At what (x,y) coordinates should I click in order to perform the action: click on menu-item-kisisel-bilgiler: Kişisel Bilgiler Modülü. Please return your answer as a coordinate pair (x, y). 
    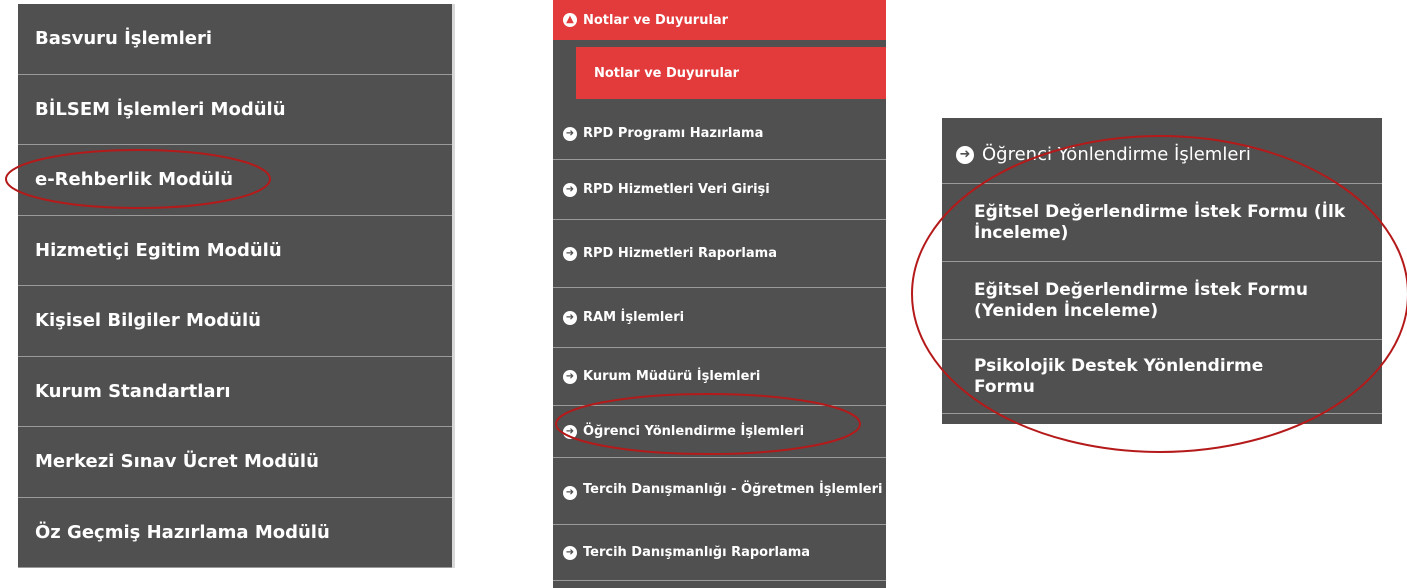
    Looking at the image, I should click on (235, 321).